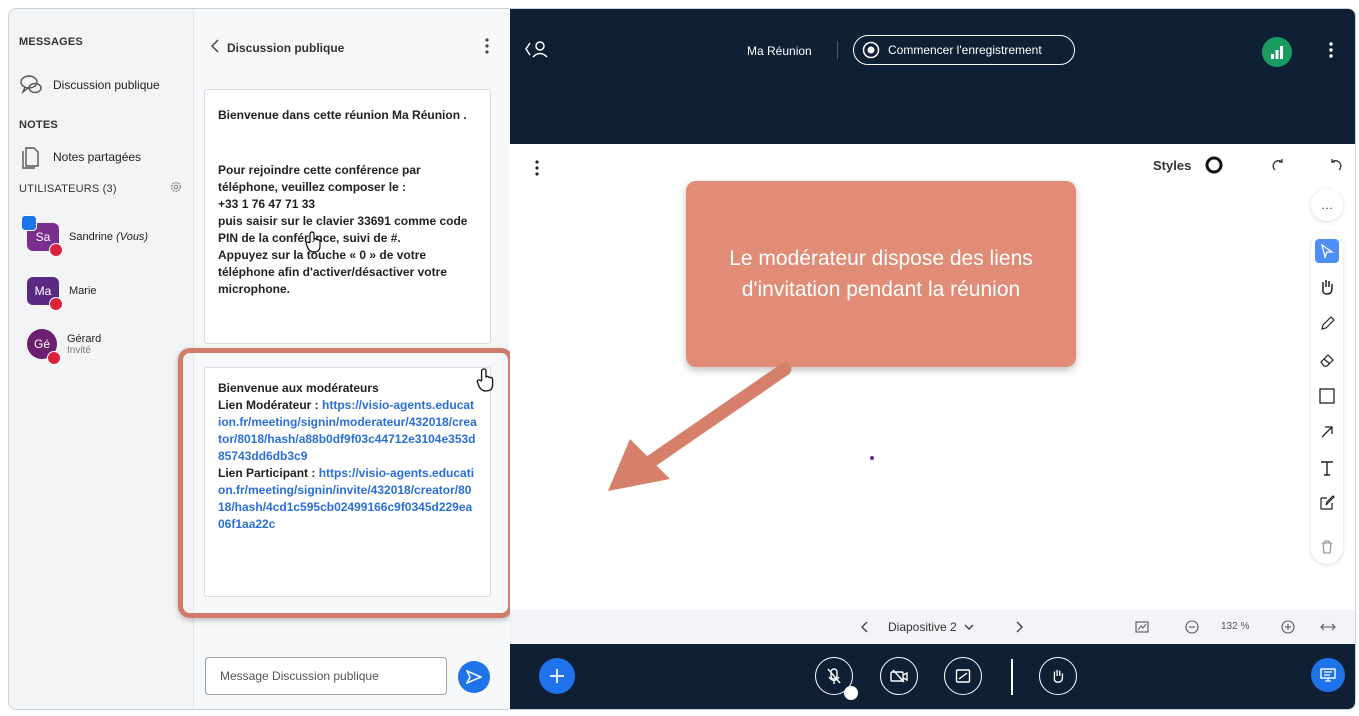 Image resolution: width=1359 pixels, height=716 pixels. I want to click on rectangle-icon, so click(1327, 396).